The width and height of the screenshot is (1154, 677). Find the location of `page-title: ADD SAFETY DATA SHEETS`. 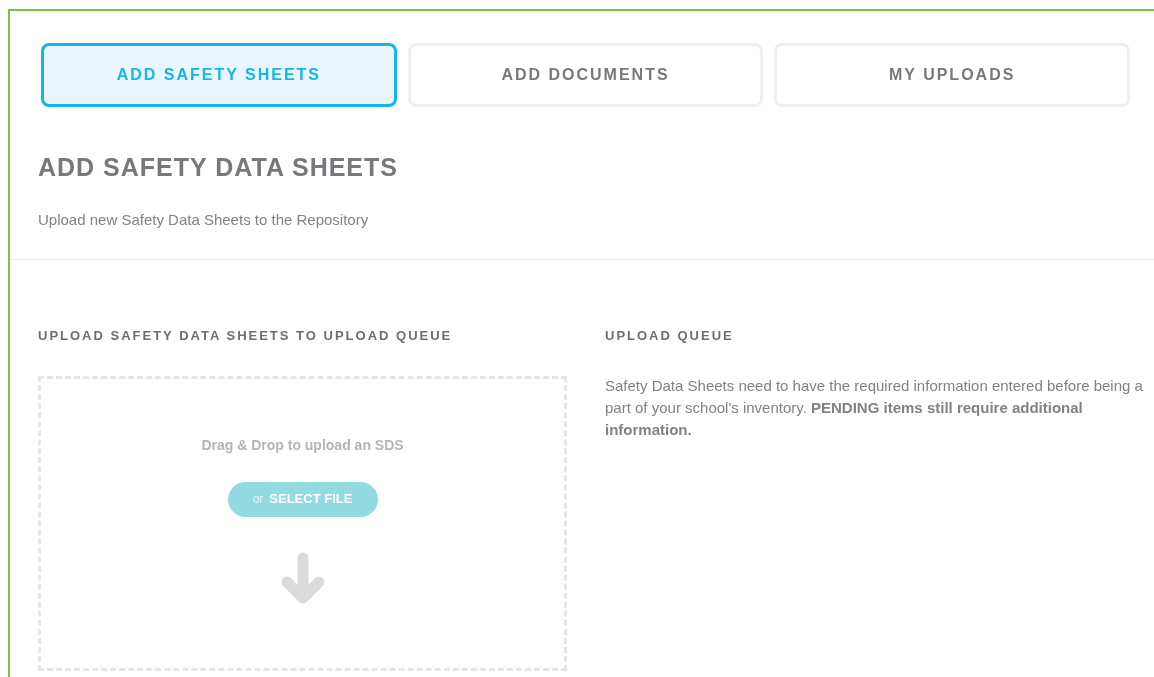

page-title: ADD SAFETY DATA SHEETS is located at coordinates (218, 167).